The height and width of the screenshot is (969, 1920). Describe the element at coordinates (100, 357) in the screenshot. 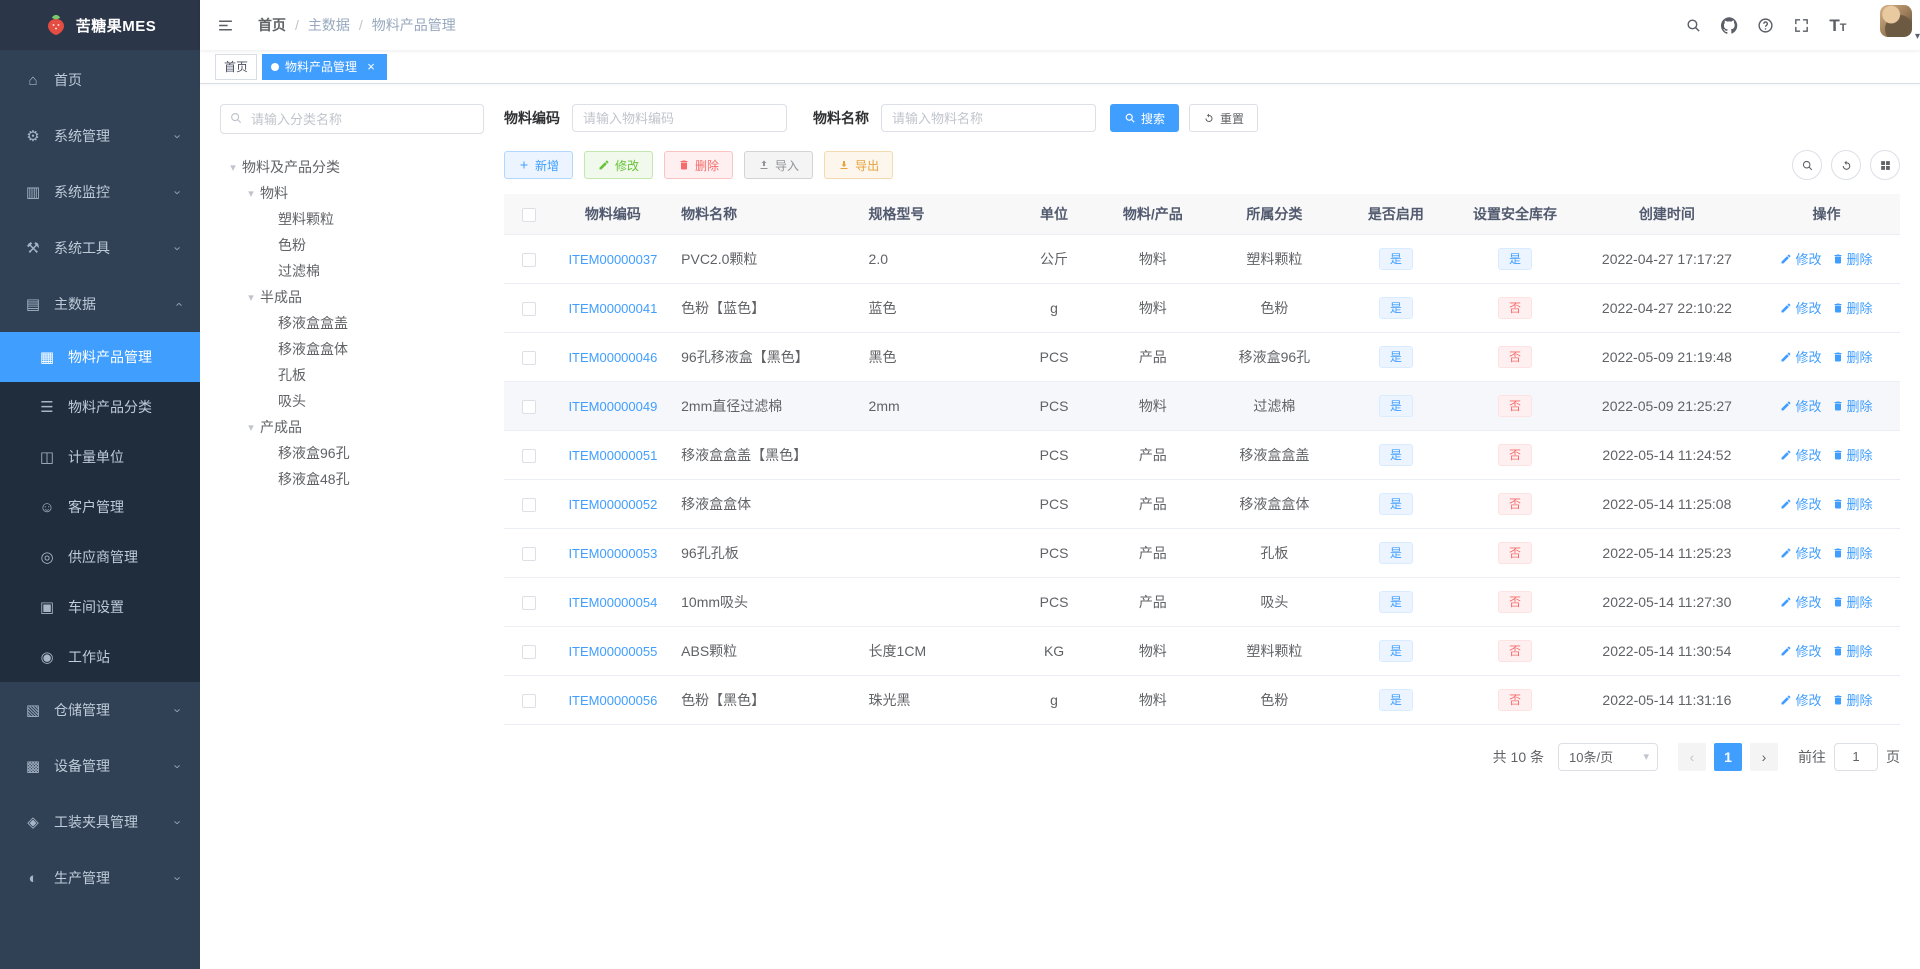

I see `sidebar-item-material-product-mgmt: ▦ 物料产品管理` at that location.